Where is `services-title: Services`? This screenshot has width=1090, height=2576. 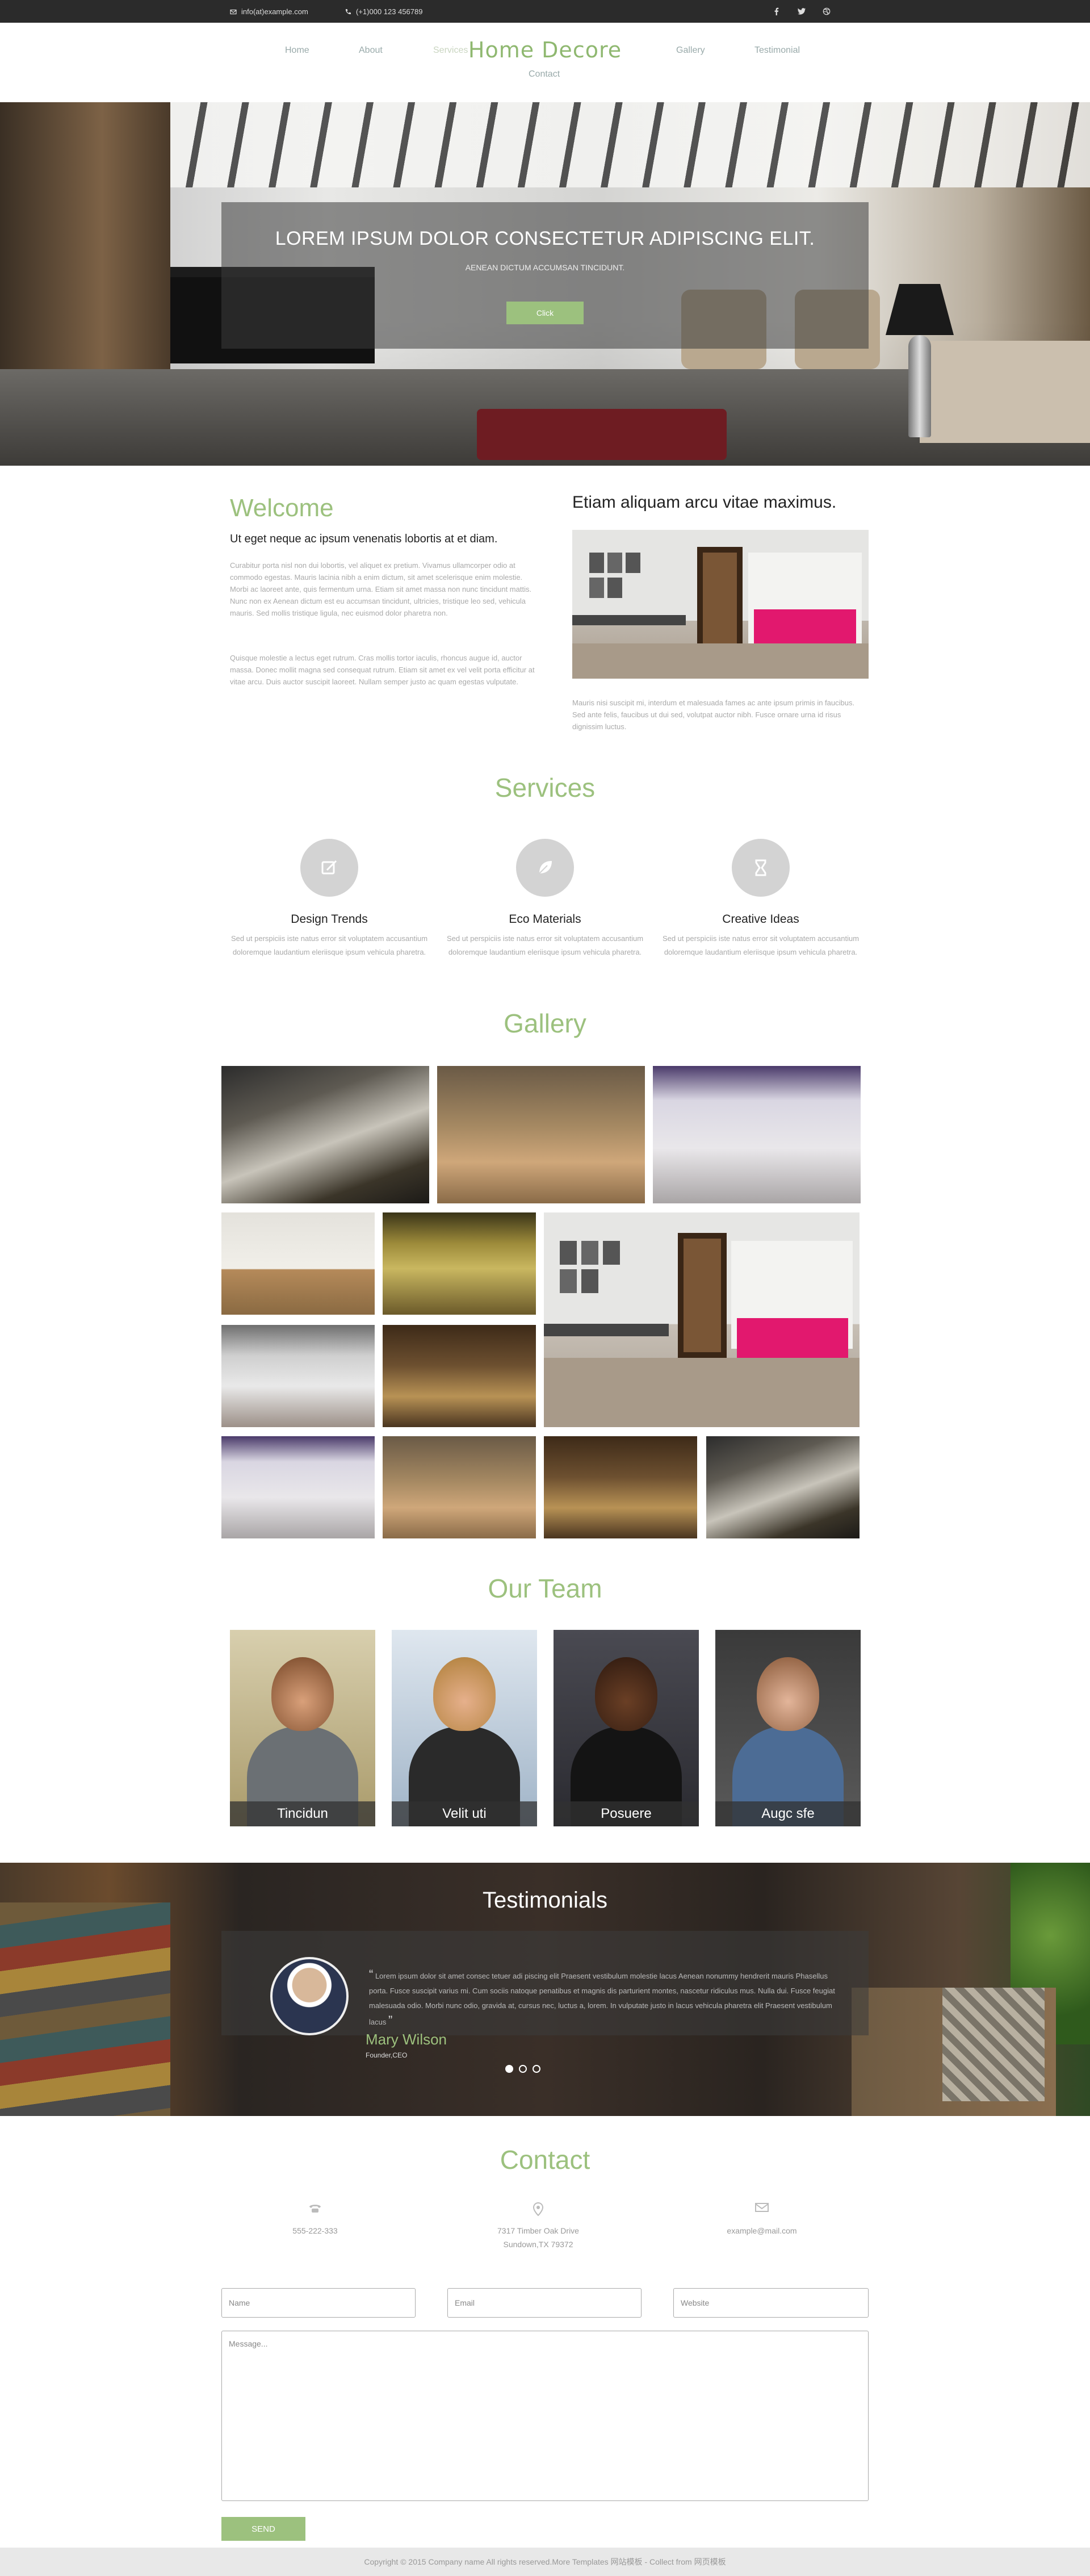 services-title: Services is located at coordinates (545, 787).